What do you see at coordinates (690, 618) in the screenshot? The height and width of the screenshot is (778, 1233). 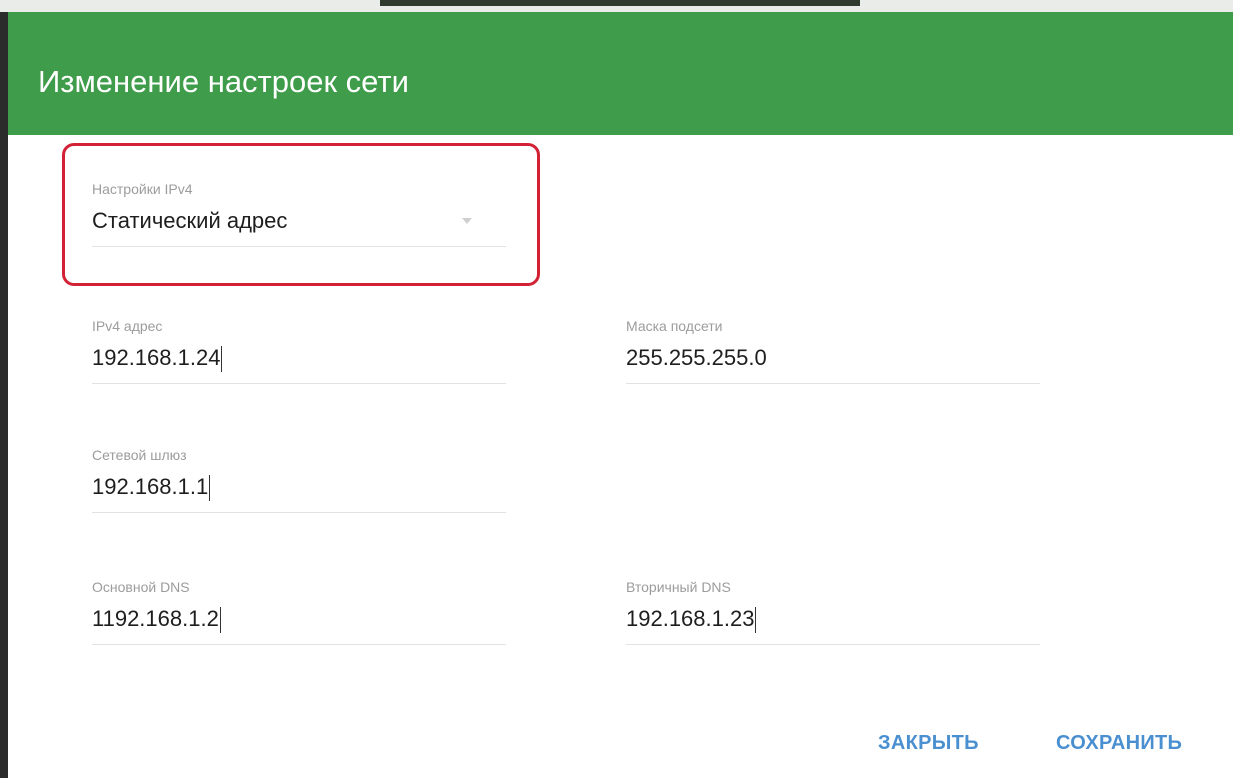 I see `secondary-dns-value: 192.168.1.23` at bounding box center [690, 618].